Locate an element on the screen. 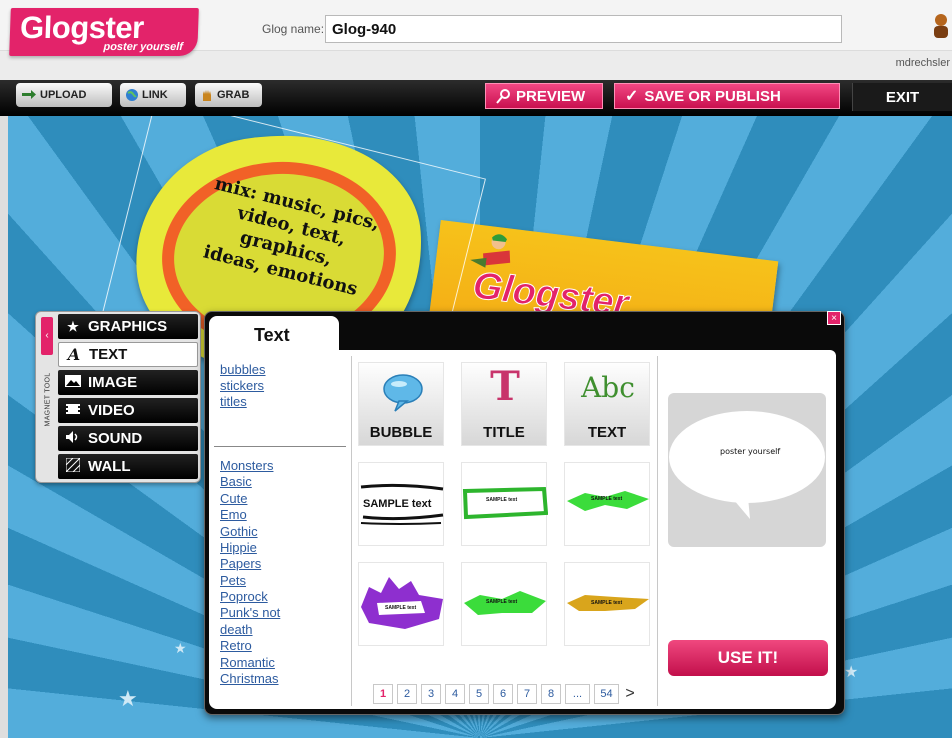 The image size is (952, 738). magnet-item-image: IMAGE is located at coordinates (128, 382).